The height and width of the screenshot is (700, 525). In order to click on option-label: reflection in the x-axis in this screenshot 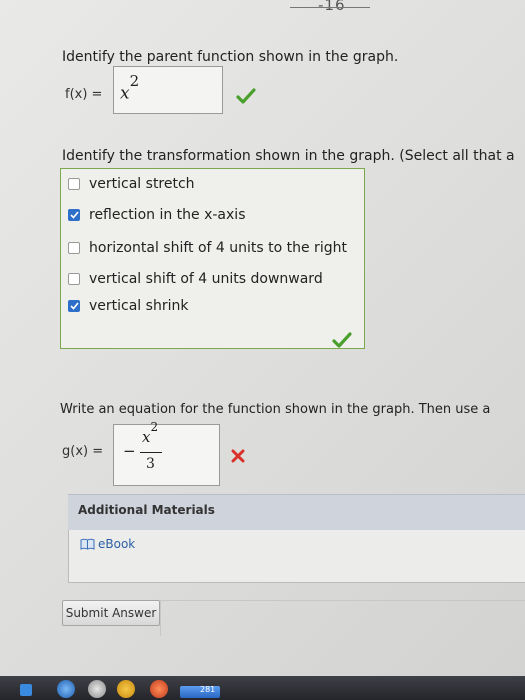, I will do `click(167, 215)`.